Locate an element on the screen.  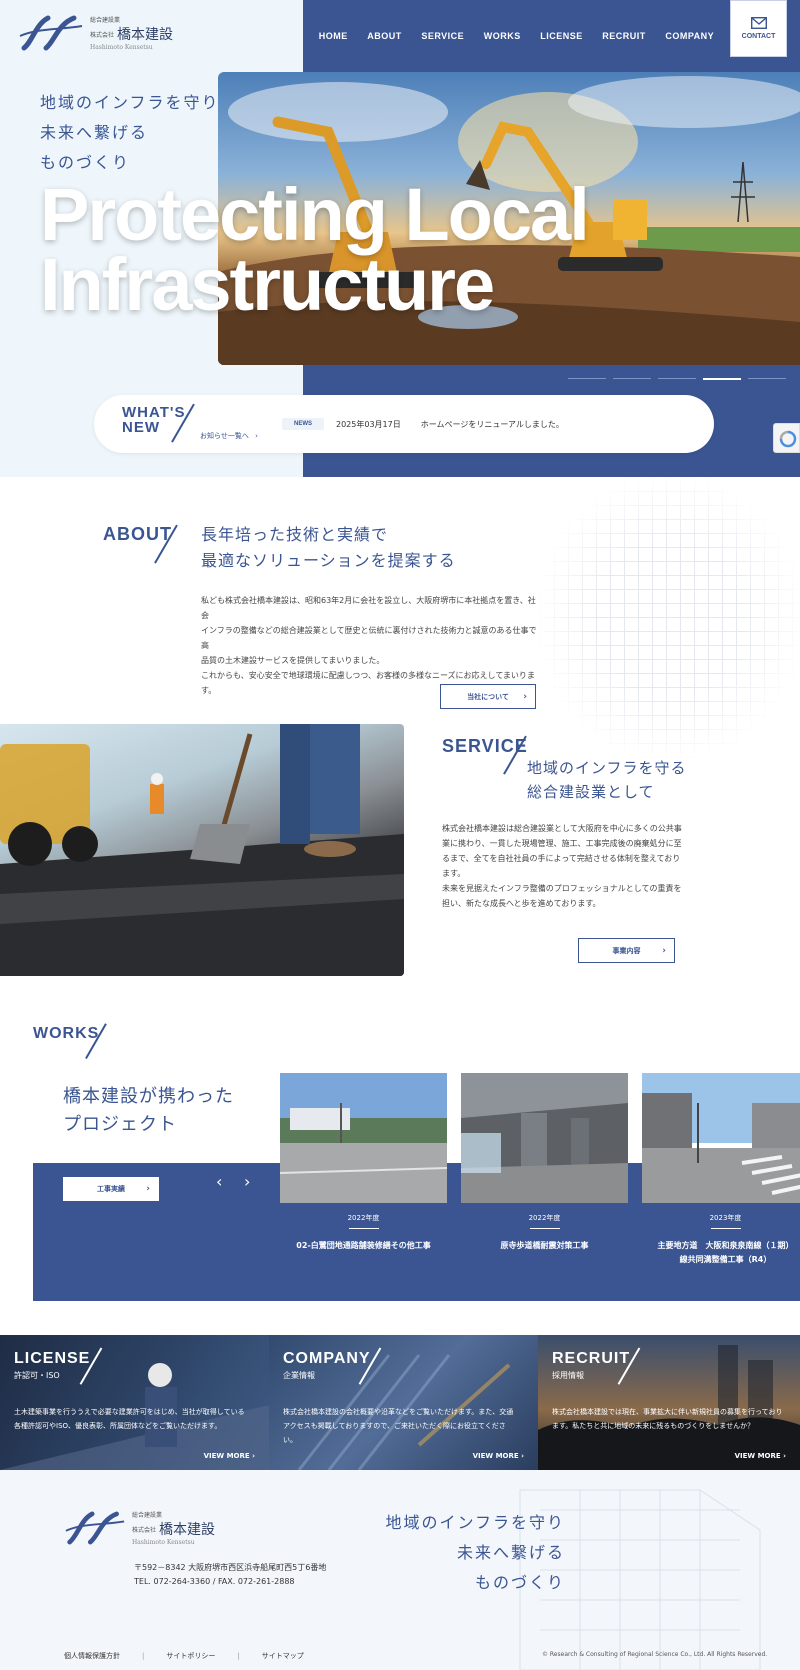
work-year: 2022年度 is located at coordinates (544, 1221).